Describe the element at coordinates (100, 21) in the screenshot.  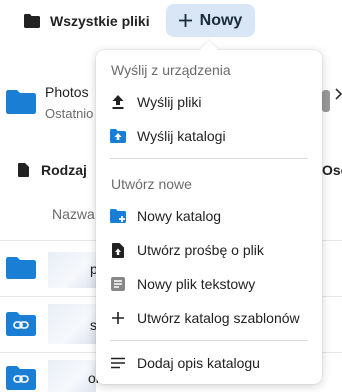
I see `breadcrumb-all-files: Wszystkie pliki` at that location.